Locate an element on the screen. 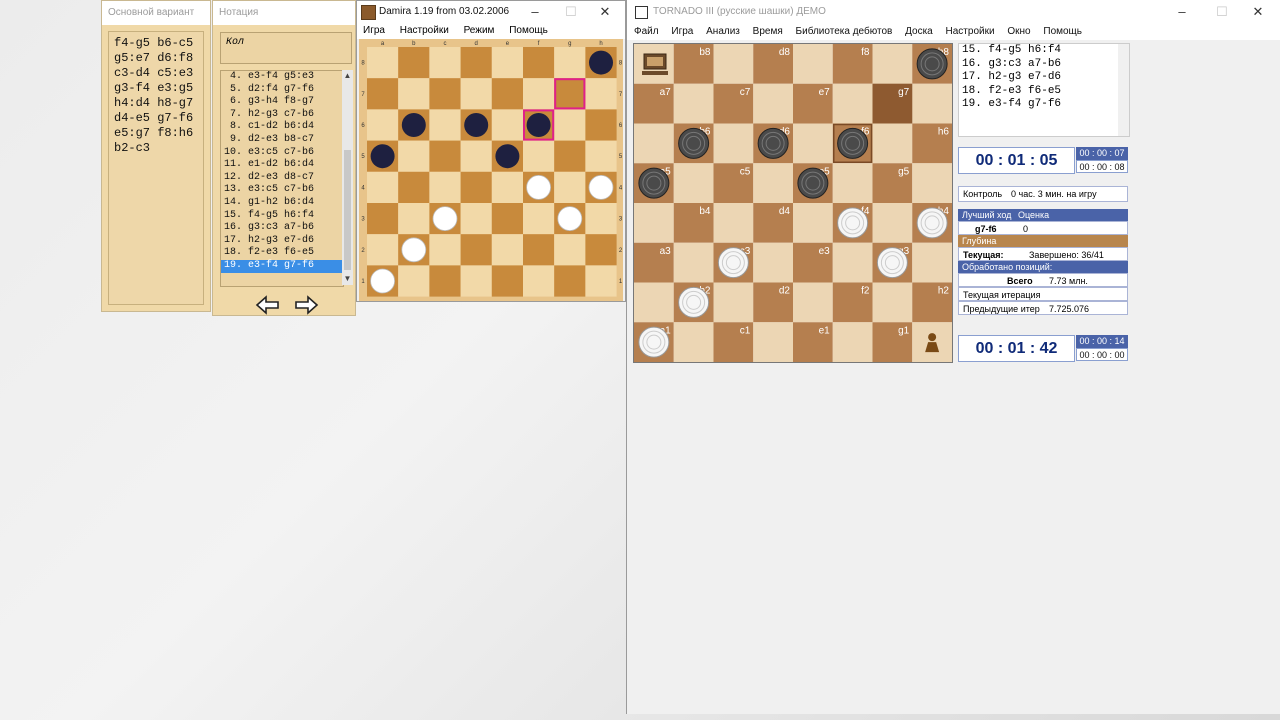  tornado-move-row: 15. f4-g5 h6:f4 is located at coordinates (1044, 51).